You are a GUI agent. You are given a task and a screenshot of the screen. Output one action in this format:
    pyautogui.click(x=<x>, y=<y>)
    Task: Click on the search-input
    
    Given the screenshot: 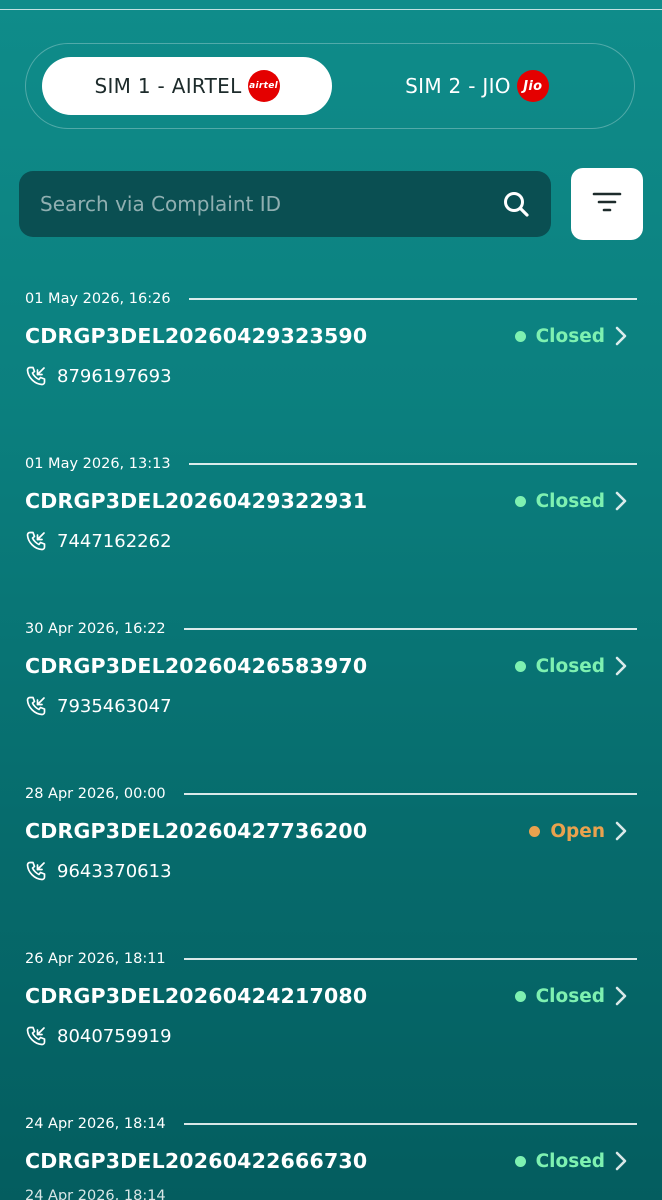 What is the action you would take?
    pyautogui.click(x=269, y=204)
    